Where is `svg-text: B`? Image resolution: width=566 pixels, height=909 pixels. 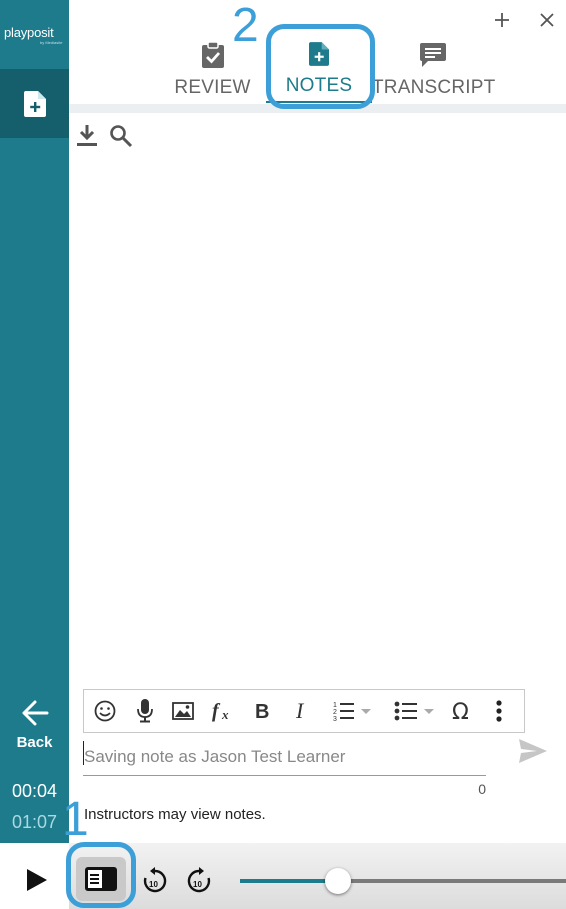 svg-text: B is located at coordinates (262, 711).